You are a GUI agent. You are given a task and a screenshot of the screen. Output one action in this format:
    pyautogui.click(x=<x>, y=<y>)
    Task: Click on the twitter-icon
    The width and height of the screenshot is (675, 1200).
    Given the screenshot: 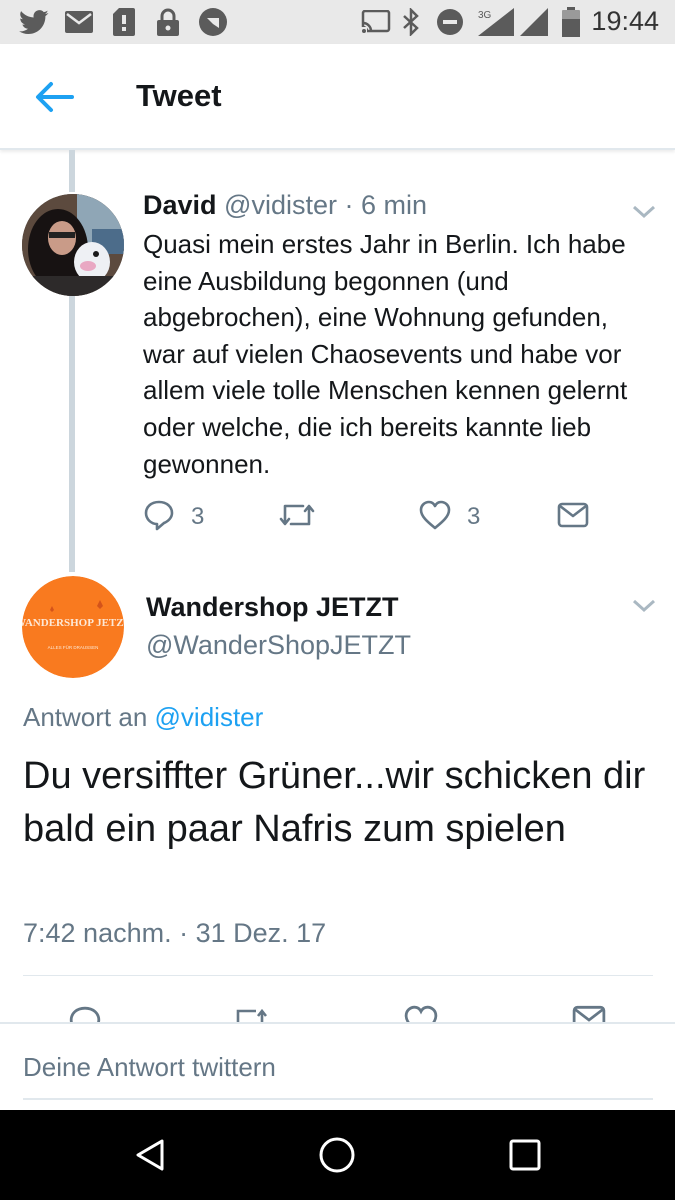 What is the action you would take?
    pyautogui.click(x=34, y=22)
    